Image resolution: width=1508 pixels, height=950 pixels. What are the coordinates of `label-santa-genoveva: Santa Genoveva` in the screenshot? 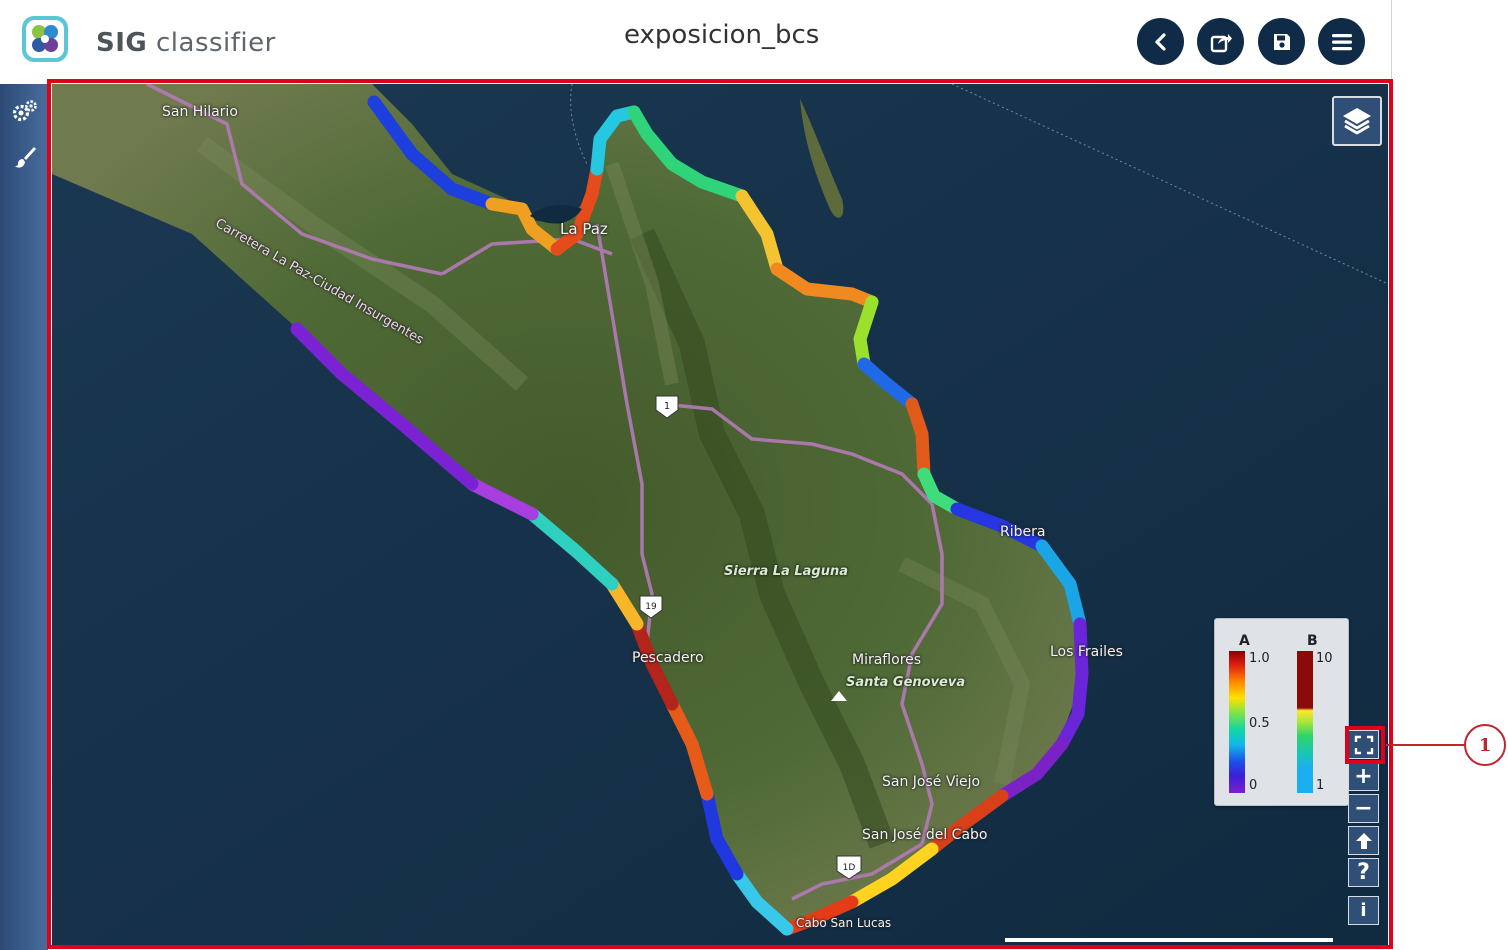 It's located at (906, 682).